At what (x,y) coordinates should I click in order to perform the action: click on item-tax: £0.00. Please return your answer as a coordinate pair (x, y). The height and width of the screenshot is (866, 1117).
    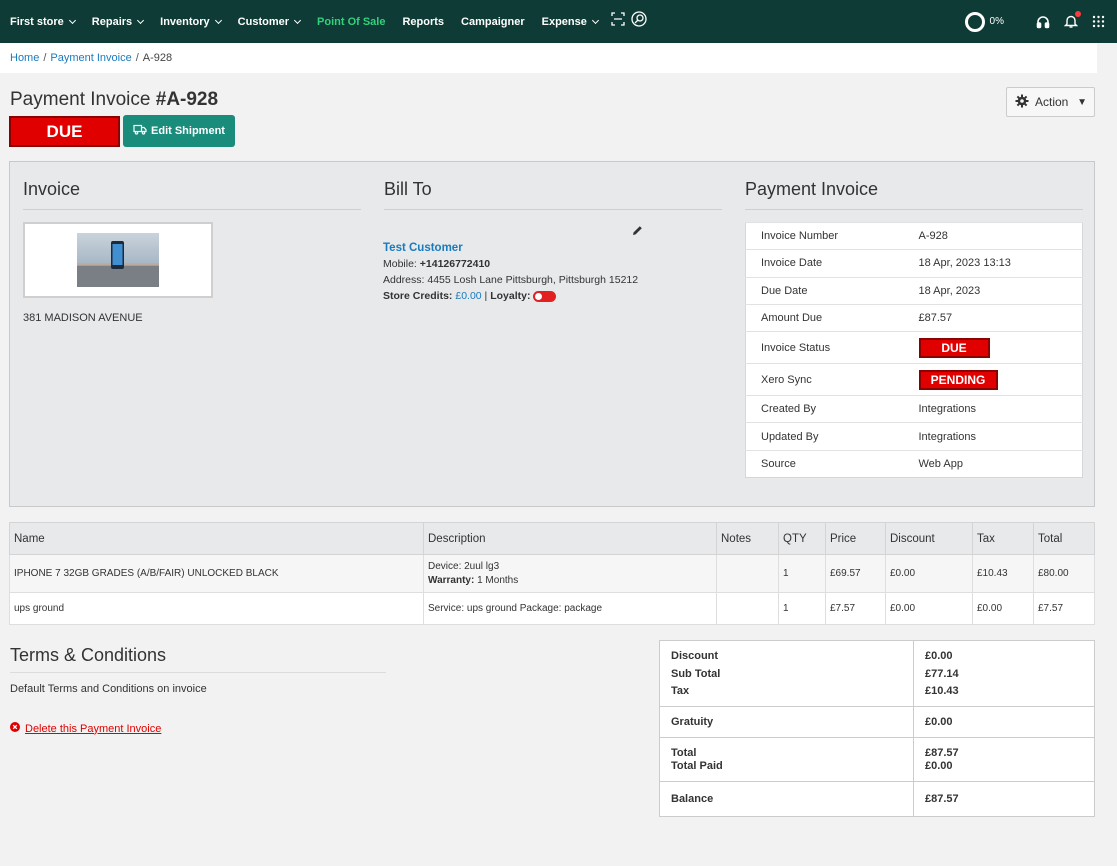
    Looking at the image, I should click on (1003, 608).